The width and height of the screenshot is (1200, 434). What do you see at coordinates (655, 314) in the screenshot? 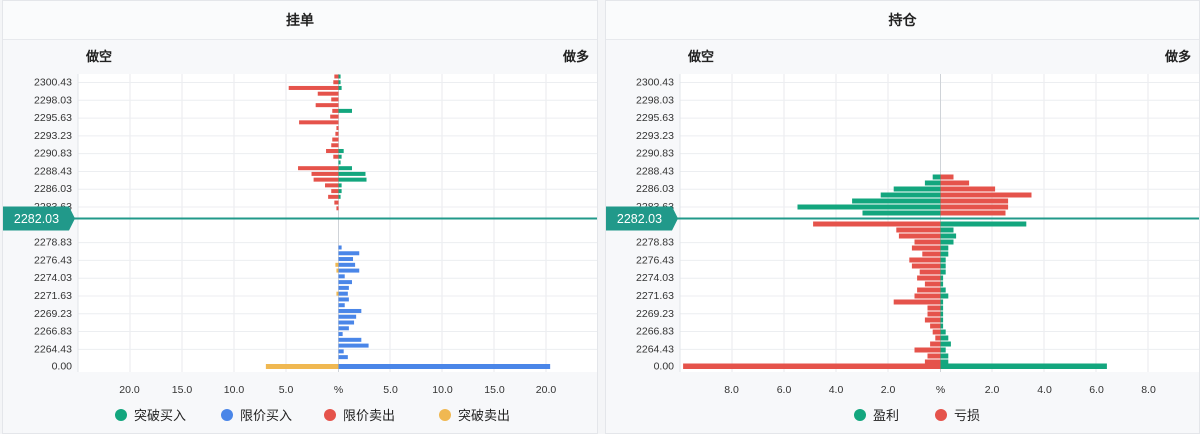
I see `y-tick-label: 2269.23` at bounding box center [655, 314].